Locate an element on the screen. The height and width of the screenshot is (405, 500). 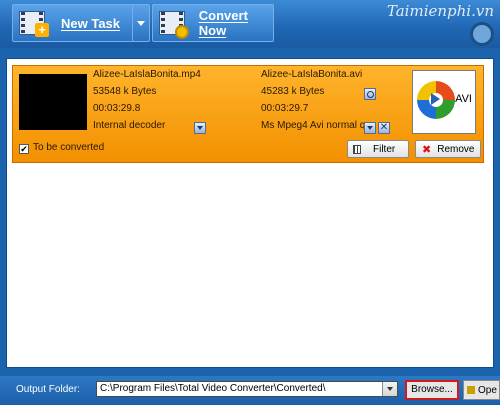
output-profile: Ms Mpeg4 Avi normal q is located at coordinates (313, 125).